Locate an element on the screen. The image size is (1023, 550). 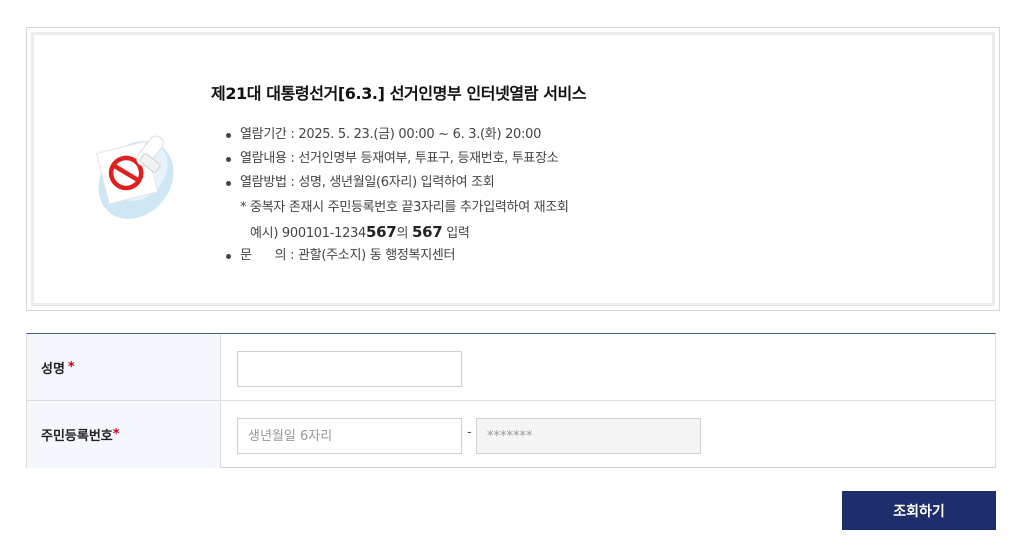
name-label: 성명 is located at coordinates (53, 369).